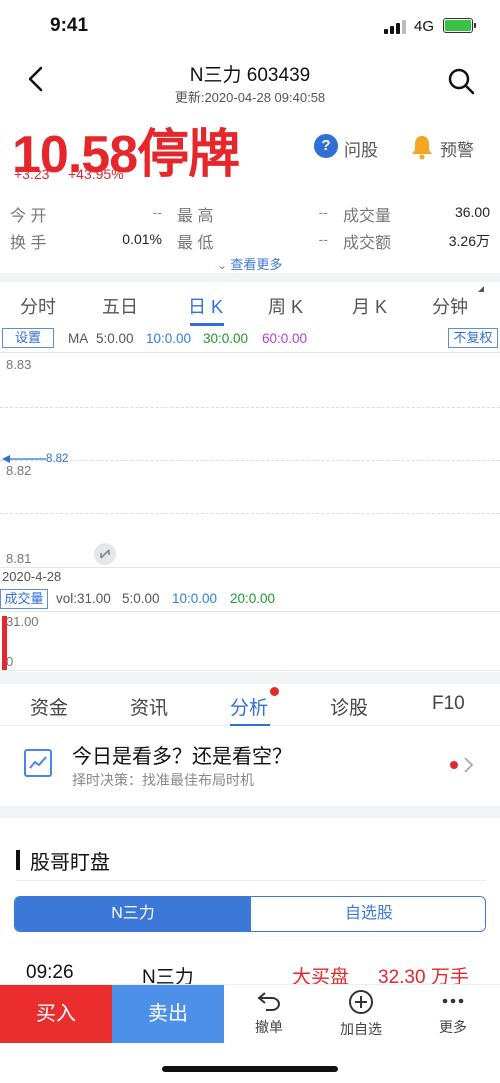 Image resolution: width=500 pixels, height=1083 pixels. I want to click on volume-bar: 成交量 vol:31.00 5:0.00 10:0.00 20:0.00, so click(250, 599).